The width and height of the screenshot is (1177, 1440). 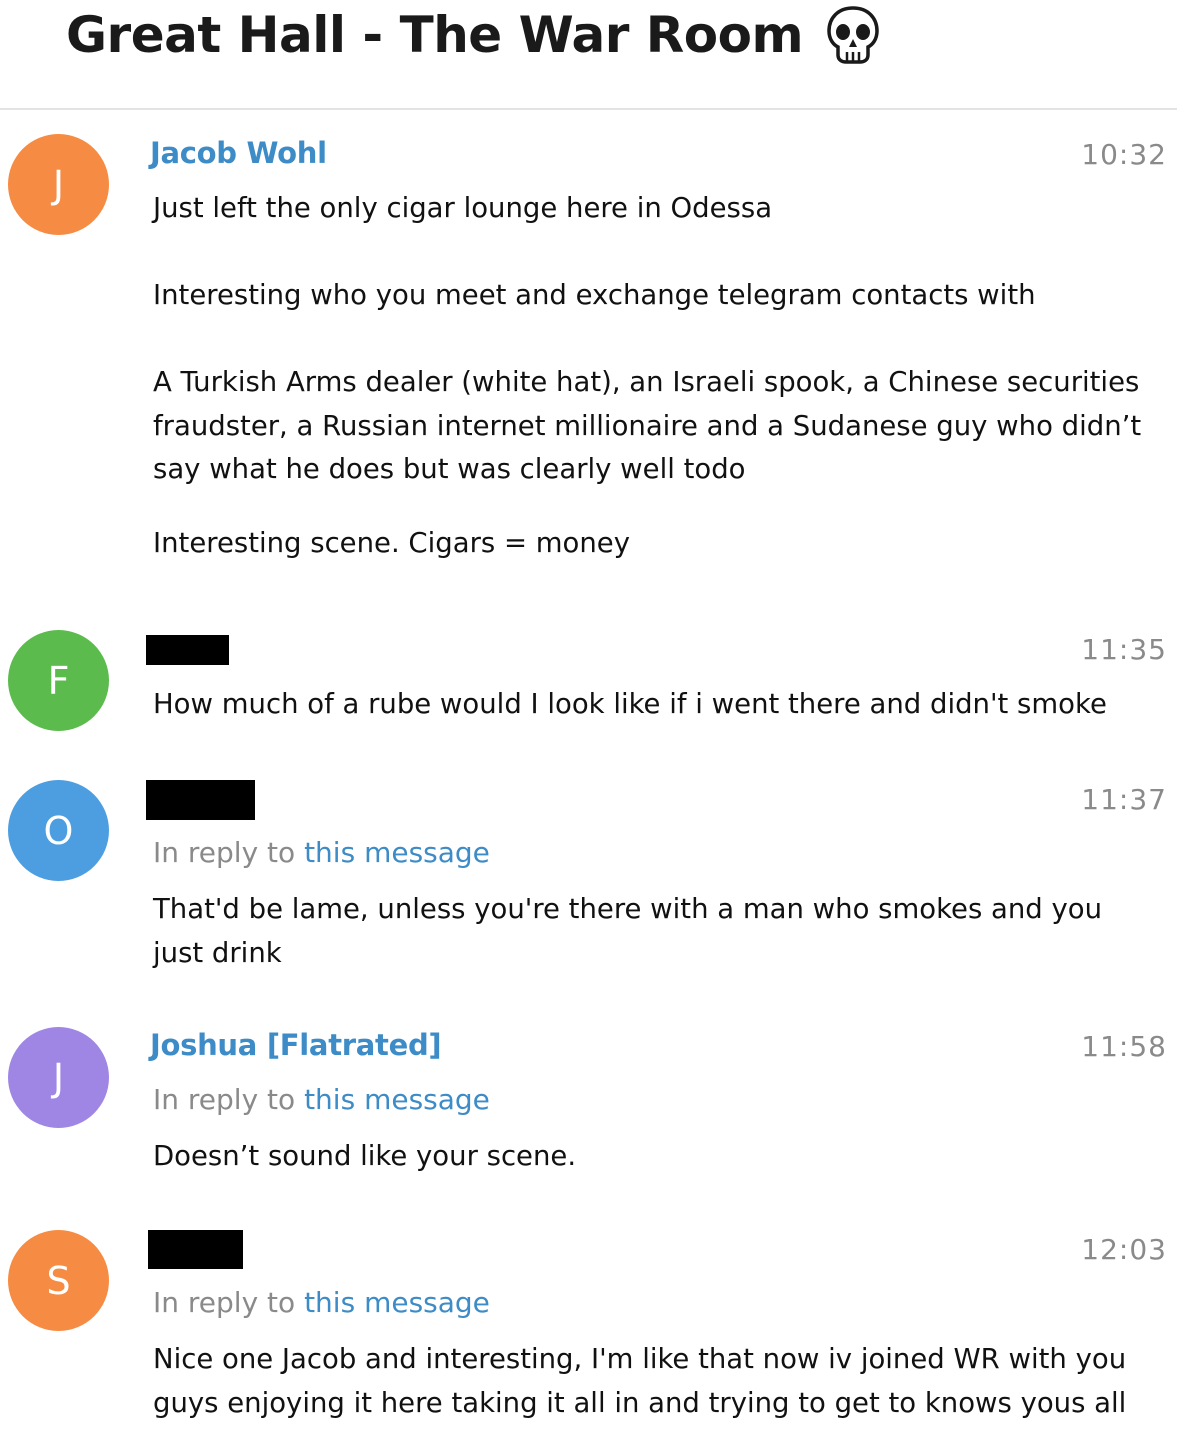 I want to click on message-time: 12:03, so click(x=1124, y=1249).